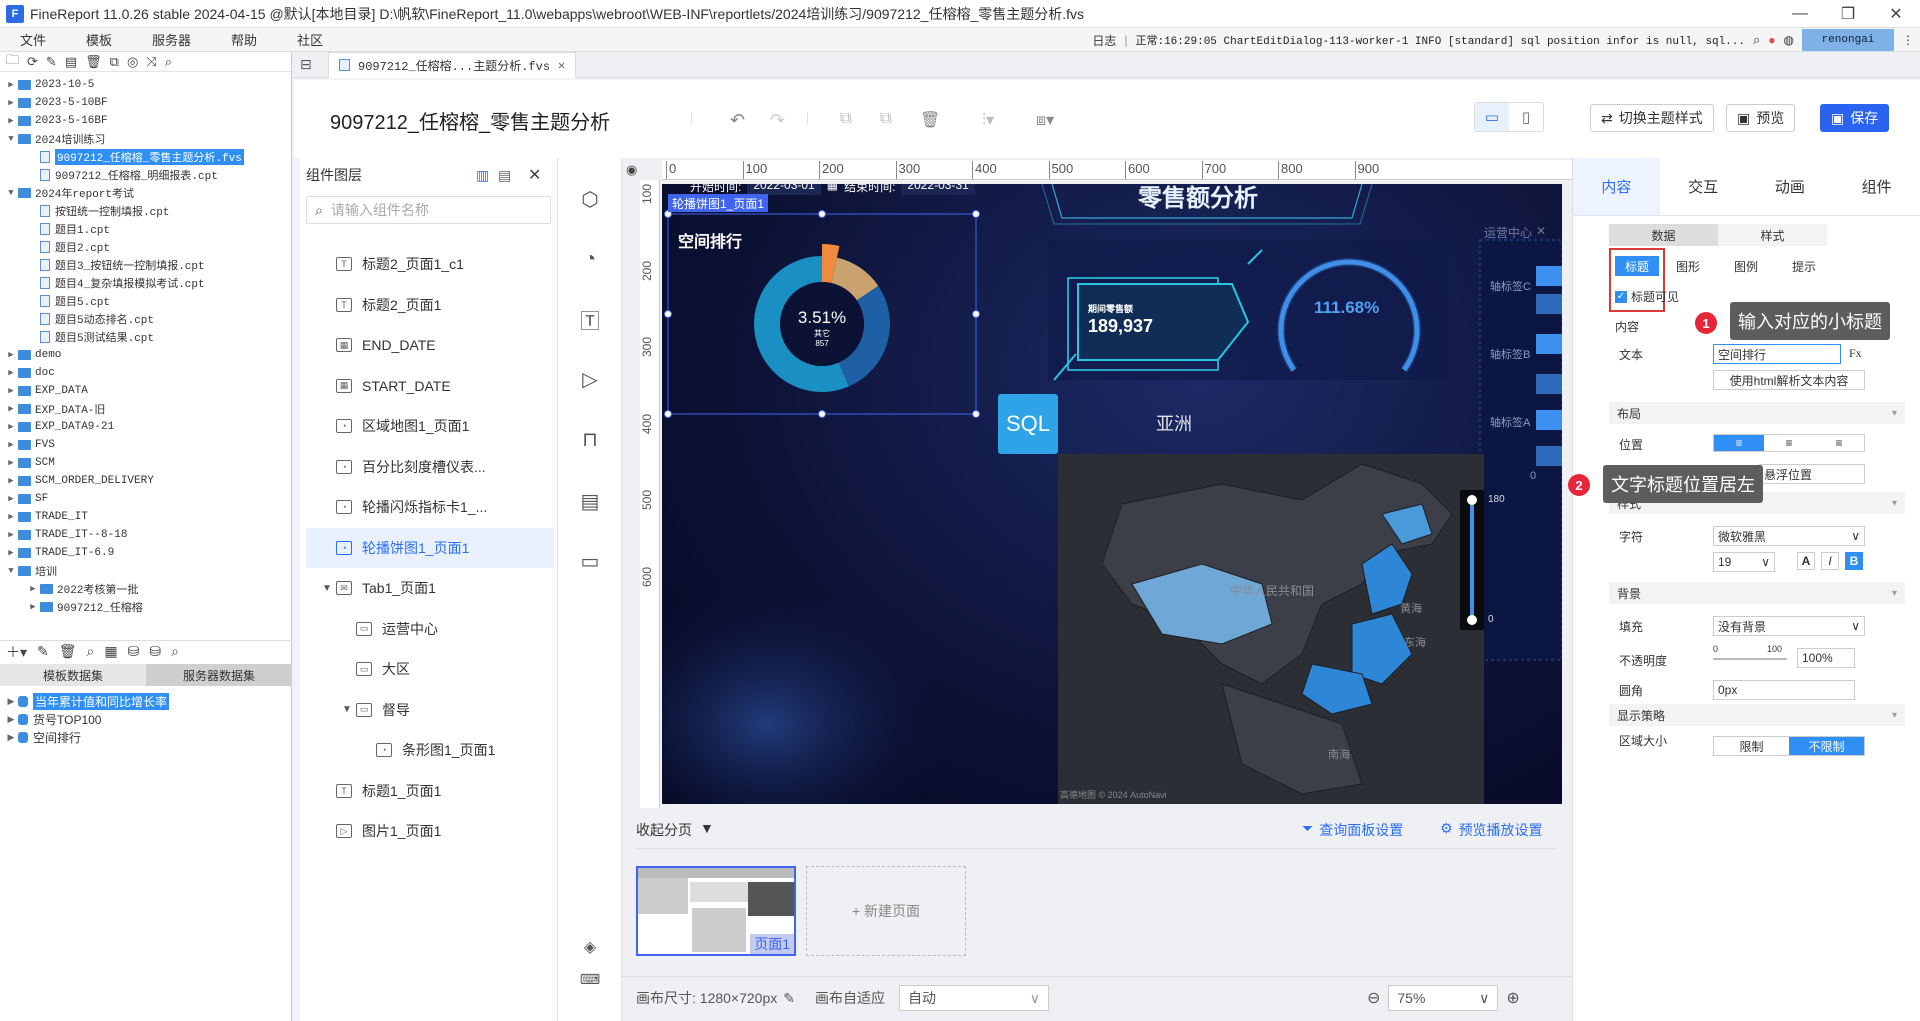  I want to click on layer-item: ◔ 区域地图1_页面1, so click(430, 426).